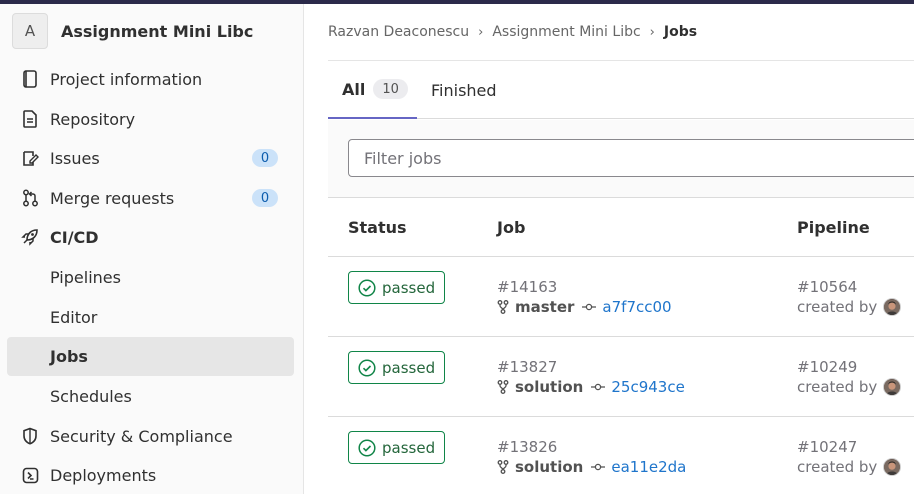 Image resolution: width=914 pixels, height=494 pixels. Describe the element at coordinates (150, 317) in the screenshot. I see `sidebar-subitem-editor: Editor` at that location.